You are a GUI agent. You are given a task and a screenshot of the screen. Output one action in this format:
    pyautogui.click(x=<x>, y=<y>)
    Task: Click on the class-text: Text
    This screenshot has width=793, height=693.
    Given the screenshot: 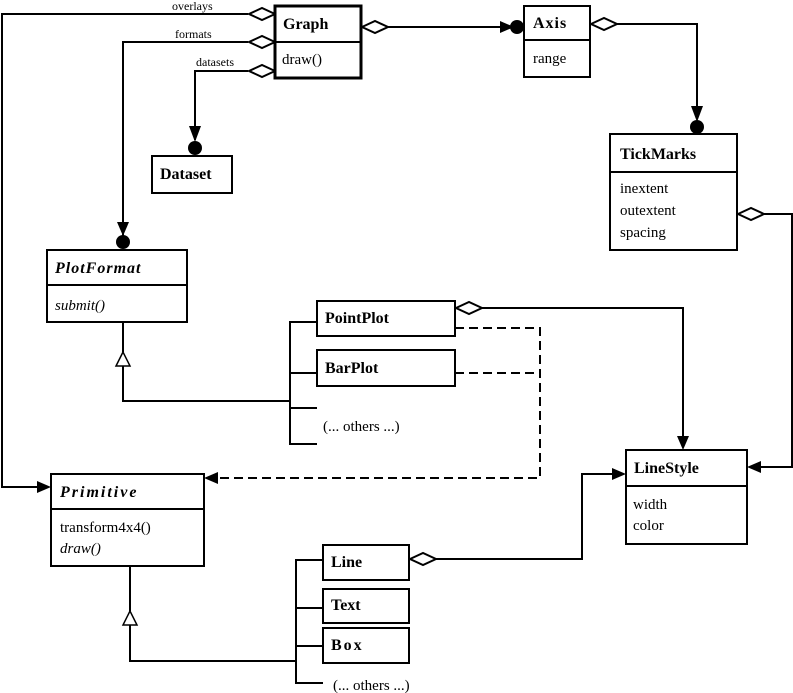 What is the action you would take?
    pyautogui.click(x=366, y=606)
    